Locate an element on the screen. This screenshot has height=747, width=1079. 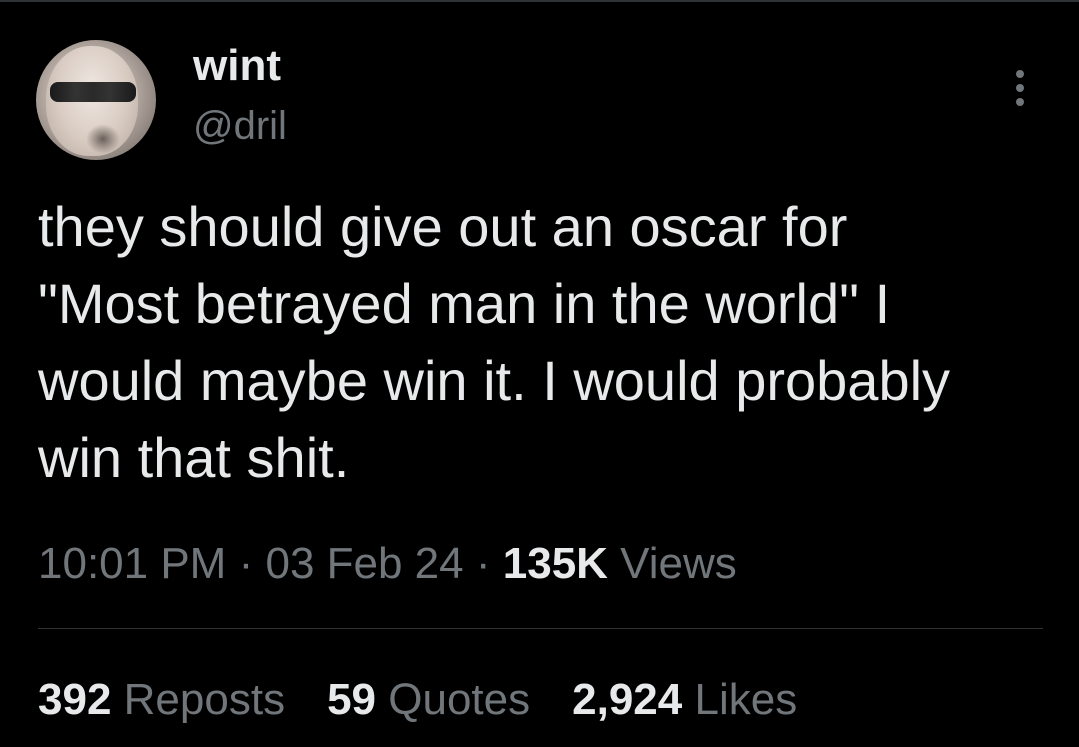
avatar-shadow is located at coordinates (103, 139).